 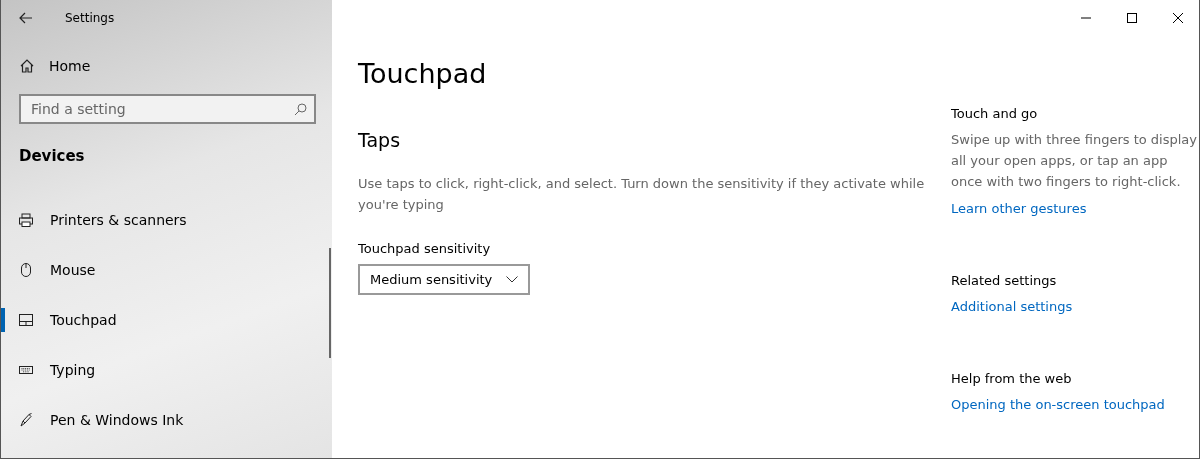 What do you see at coordinates (1058, 404) in the screenshot?
I see `help-link: Opening the on-screen touchpad` at bounding box center [1058, 404].